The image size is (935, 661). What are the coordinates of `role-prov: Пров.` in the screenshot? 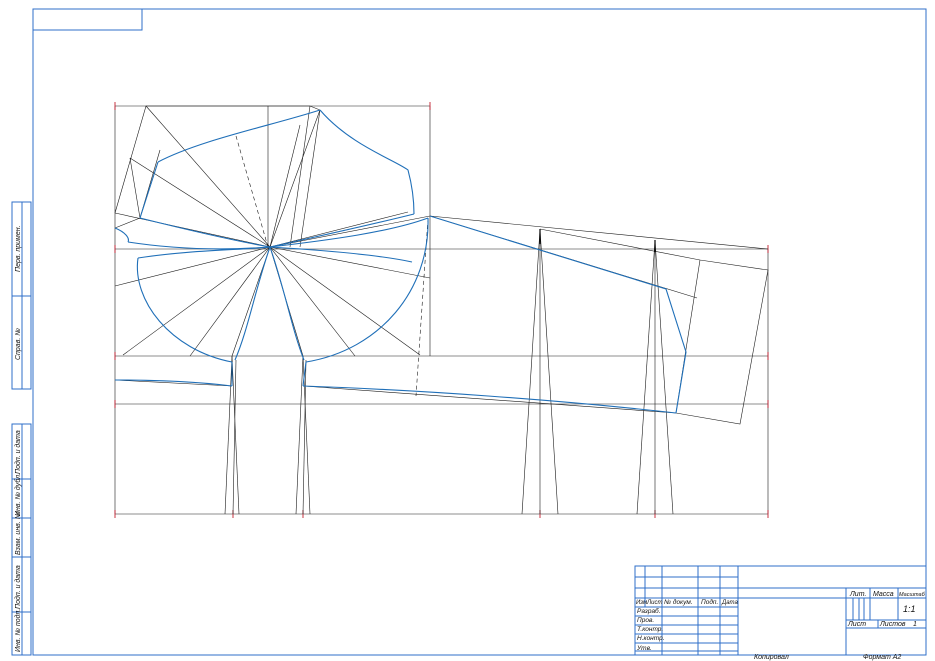 It's located at (645, 620).